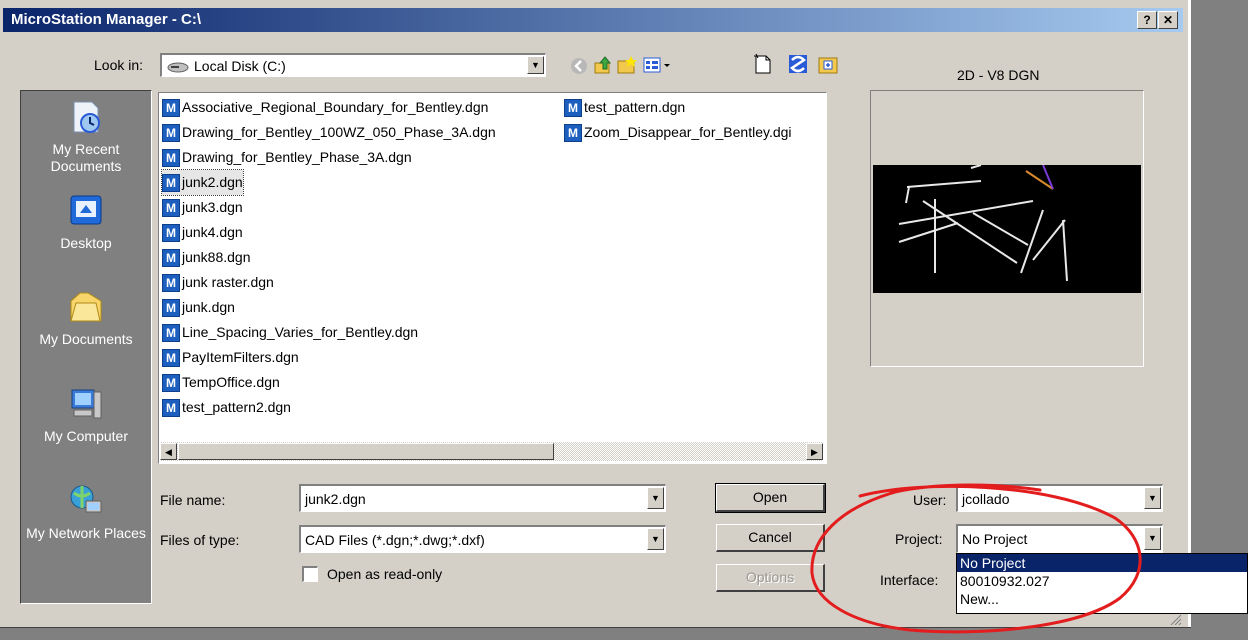 This screenshot has height=640, width=1248. Describe the element at coordinates (1147, 20) in the screenshot. I see `help-button: ?` at that location.